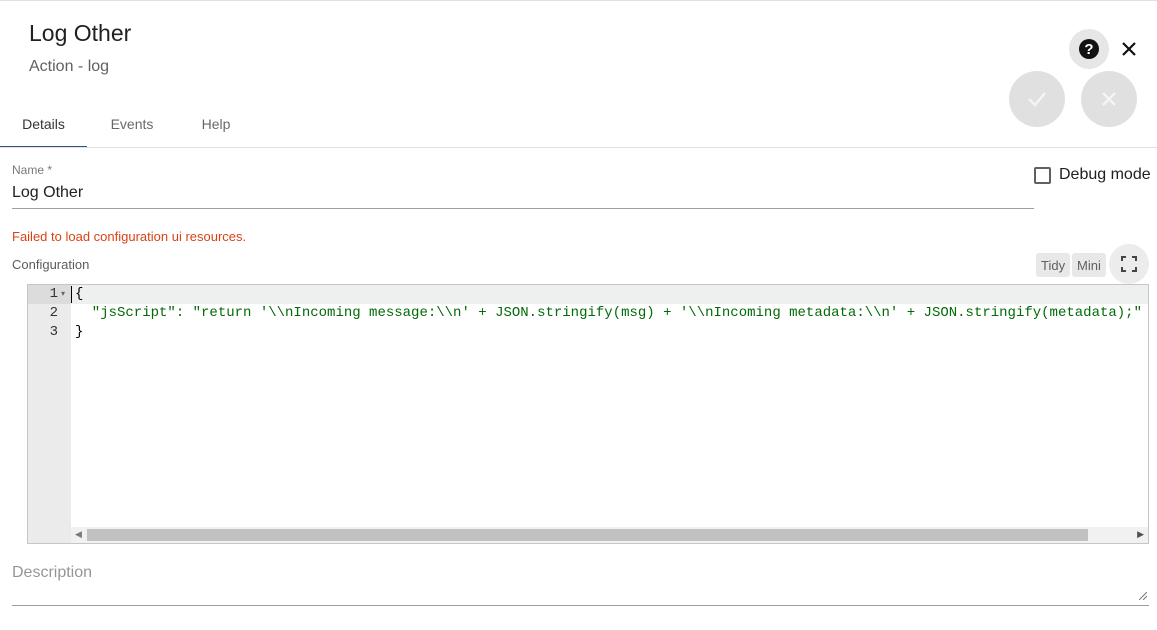 The image size is (1157, 630). What do you see at coordinates (78, 534) in the screenshot?
I see `scroll-left-icon: ◀` at bounding box center [78, 534].